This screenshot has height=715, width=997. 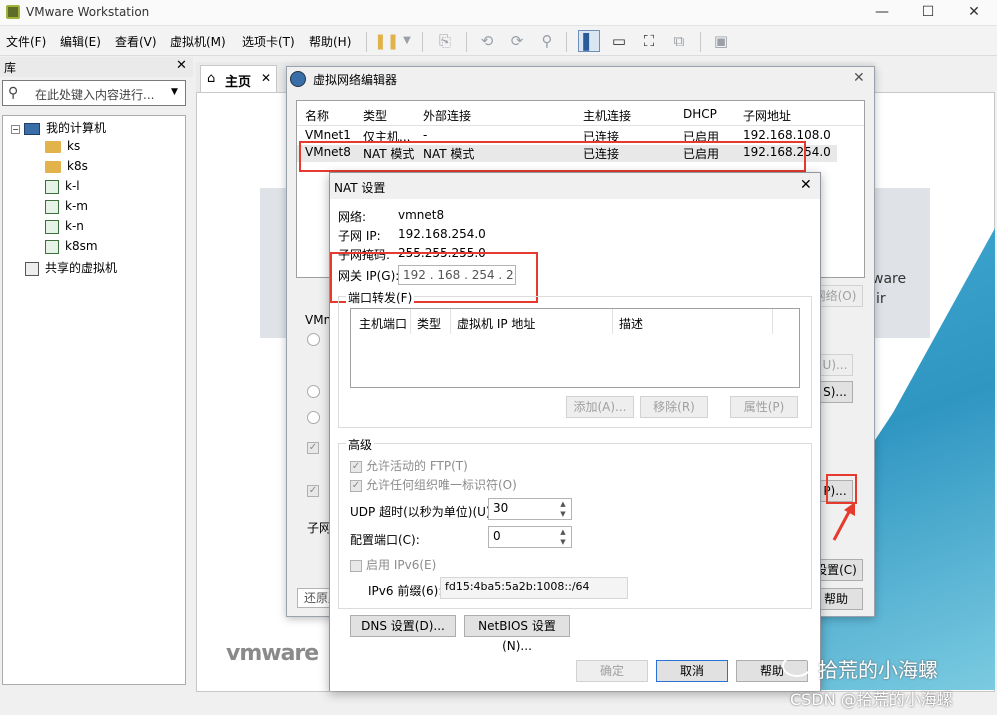 I want to click on library-search-input: ⚲ 在此处键入内容进行... ▼, so click(x=94, y=93).